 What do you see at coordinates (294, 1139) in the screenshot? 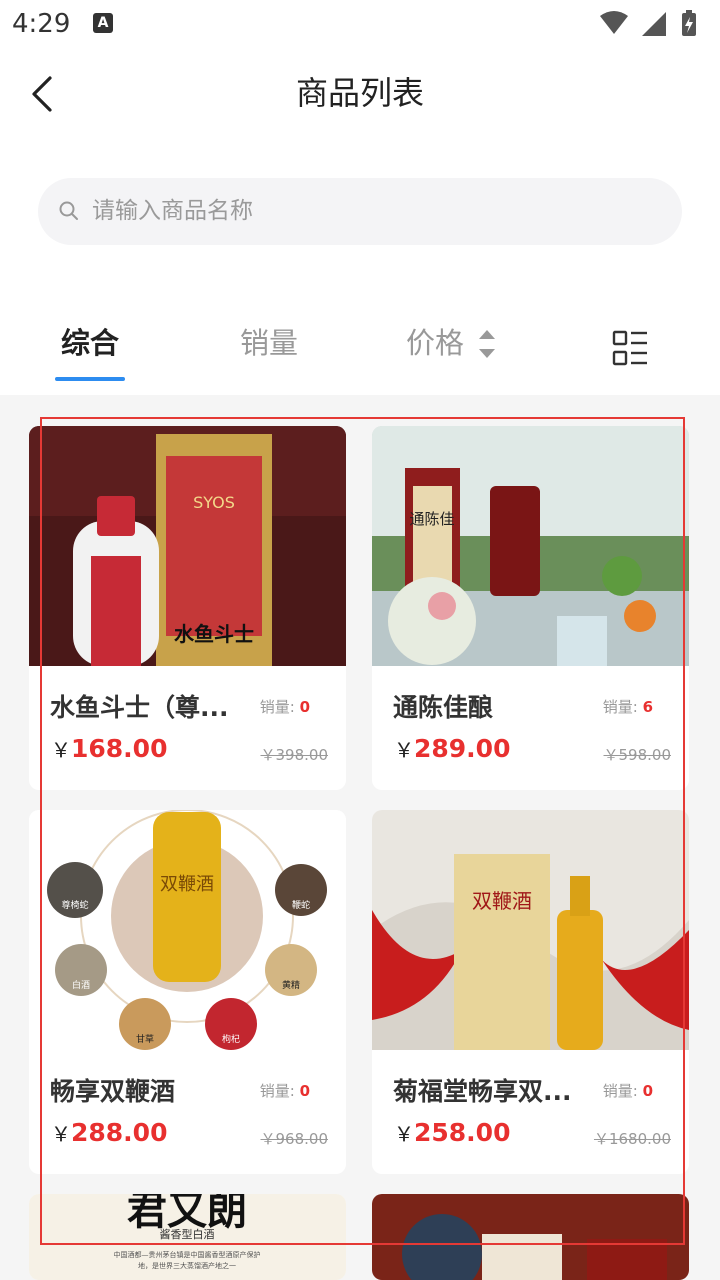
I see `original-price: ￥968.00` at bounding box center [294, 1139].